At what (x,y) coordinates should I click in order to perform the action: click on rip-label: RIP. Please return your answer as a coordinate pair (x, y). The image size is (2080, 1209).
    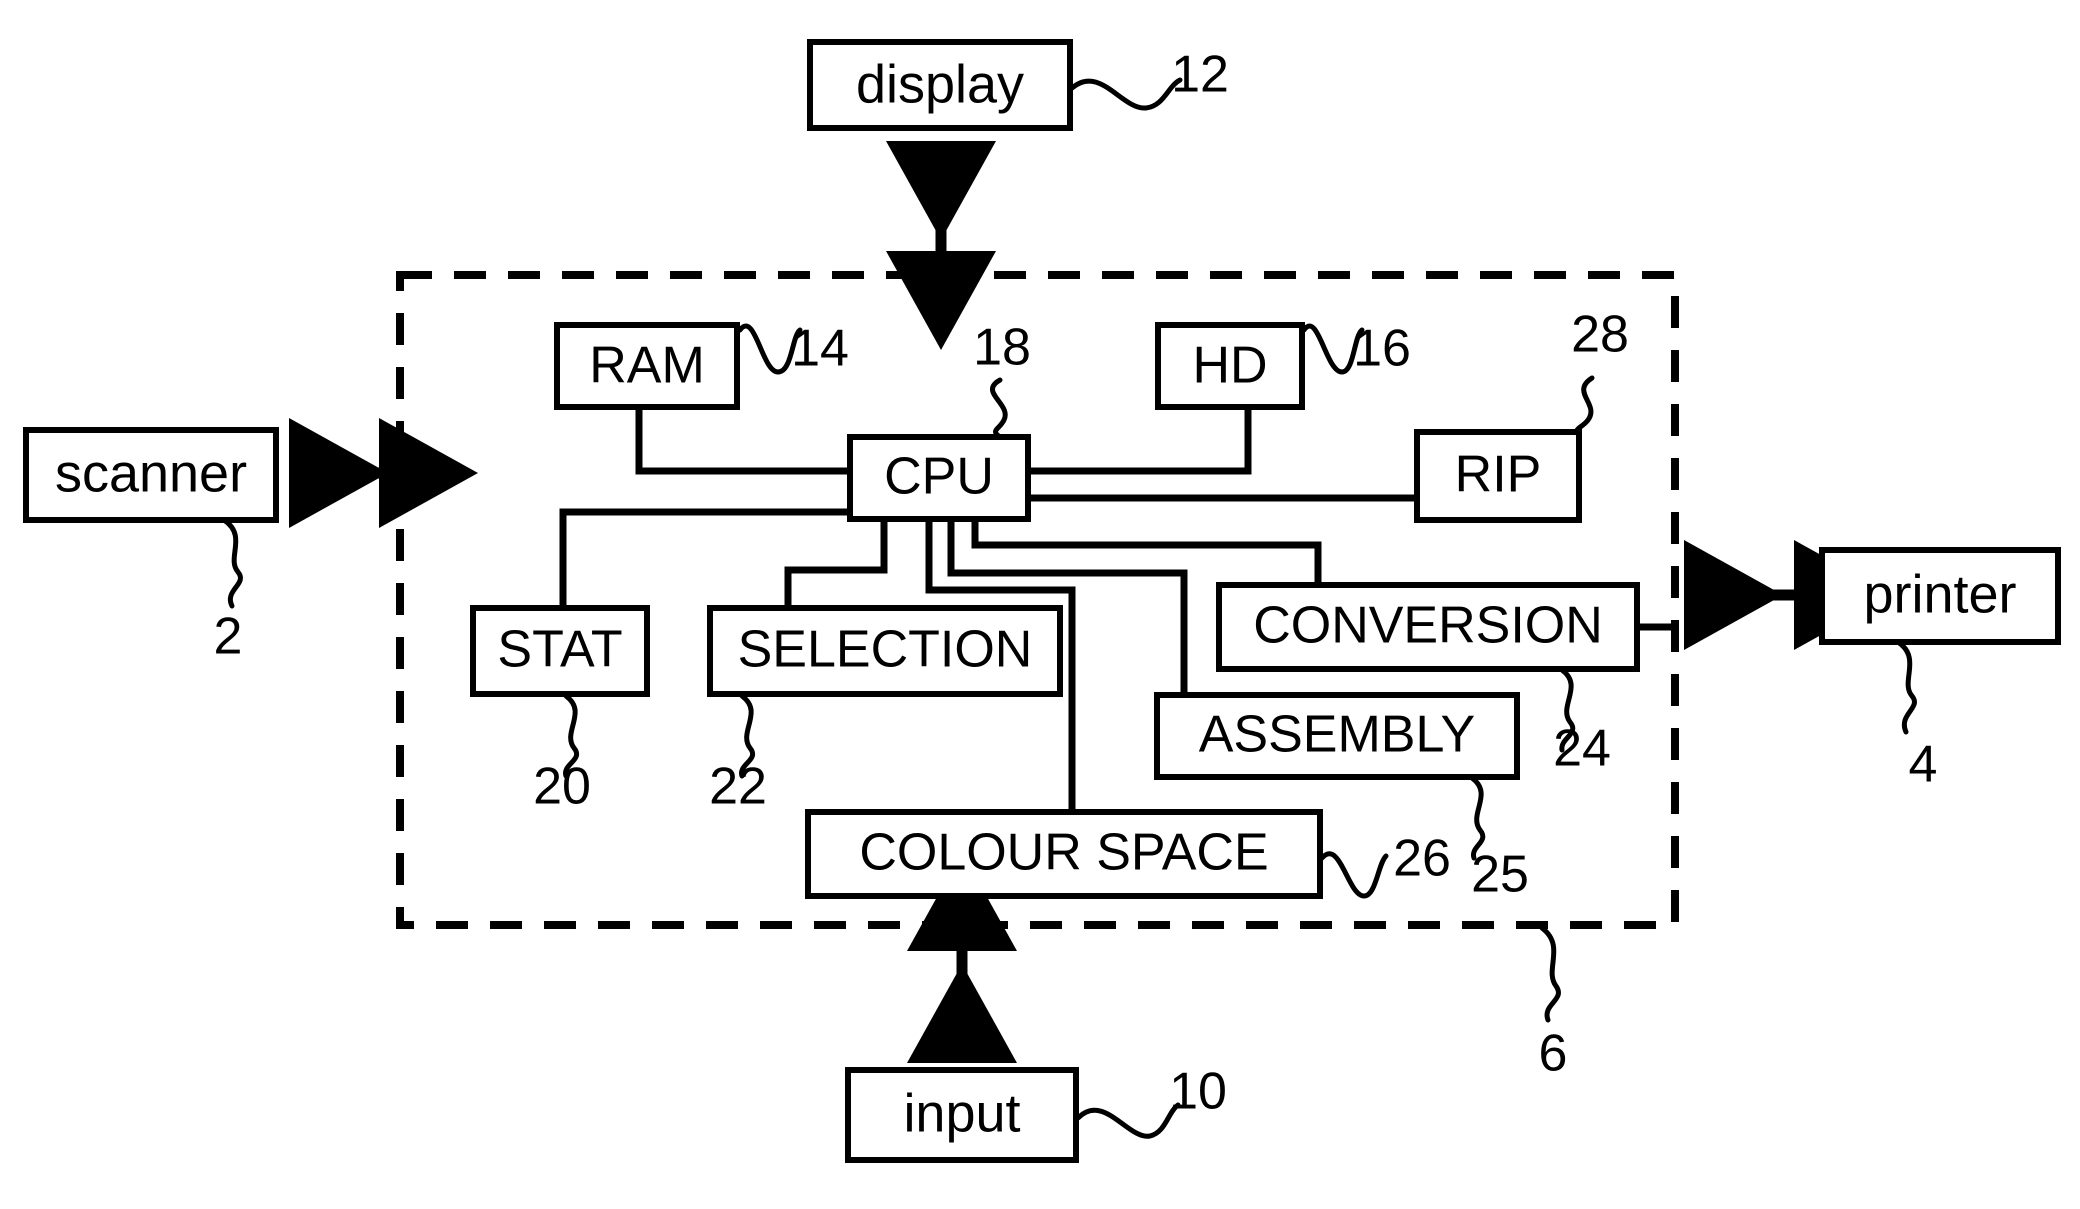
    Looking at the image, I should click on (1498, 475).